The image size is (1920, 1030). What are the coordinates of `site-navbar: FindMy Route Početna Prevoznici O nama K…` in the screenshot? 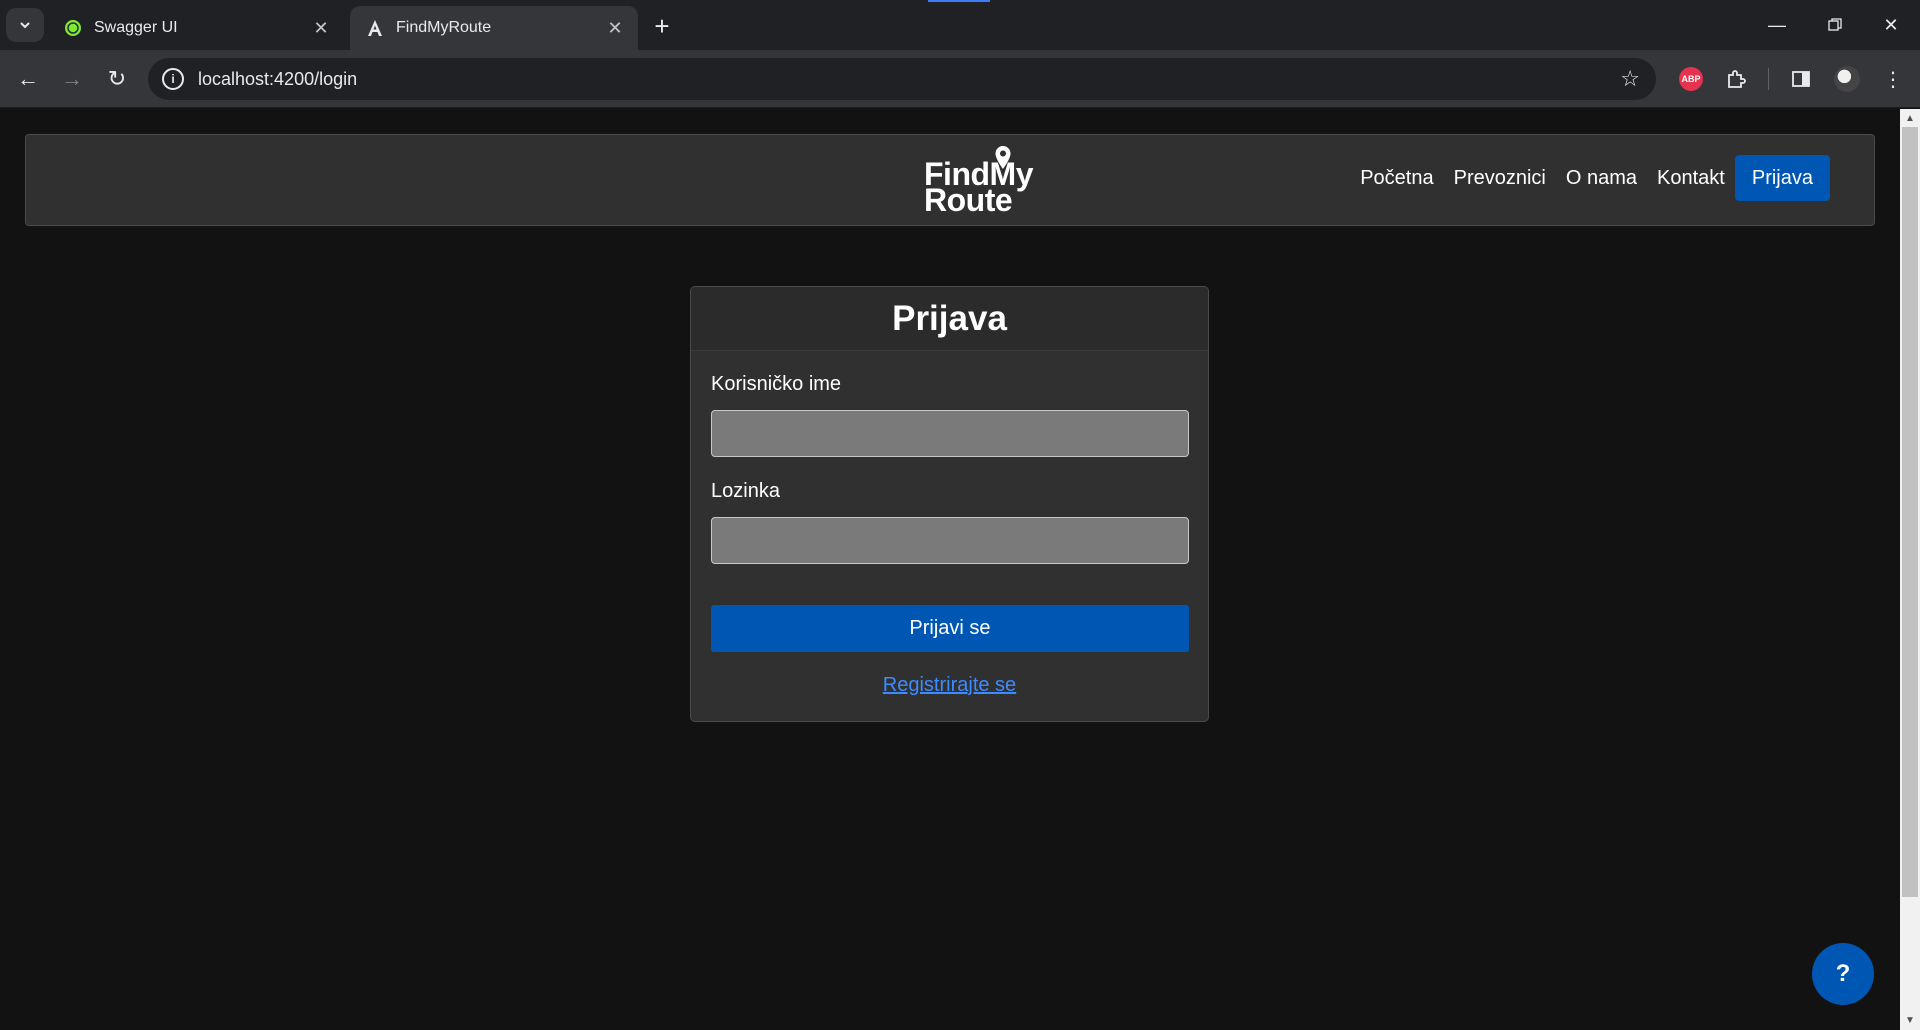 It's located at (950, 180).